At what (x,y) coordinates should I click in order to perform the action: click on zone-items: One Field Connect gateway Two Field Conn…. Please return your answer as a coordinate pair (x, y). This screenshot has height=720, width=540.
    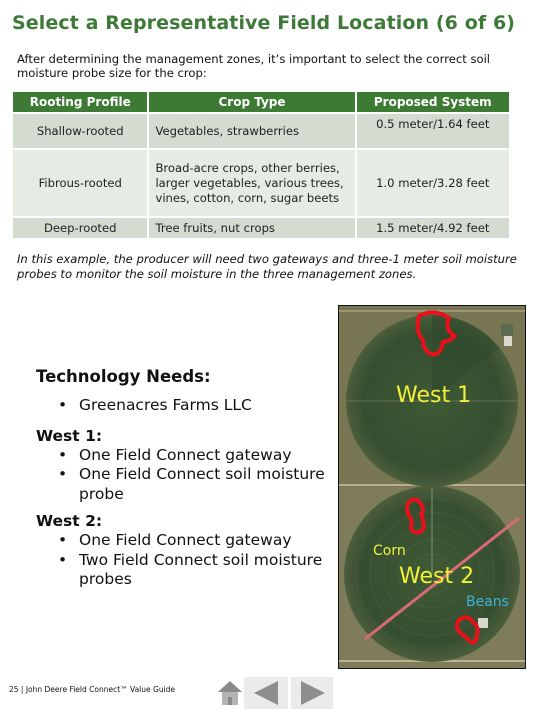
    Looking at the image, I should click on (186, 560).